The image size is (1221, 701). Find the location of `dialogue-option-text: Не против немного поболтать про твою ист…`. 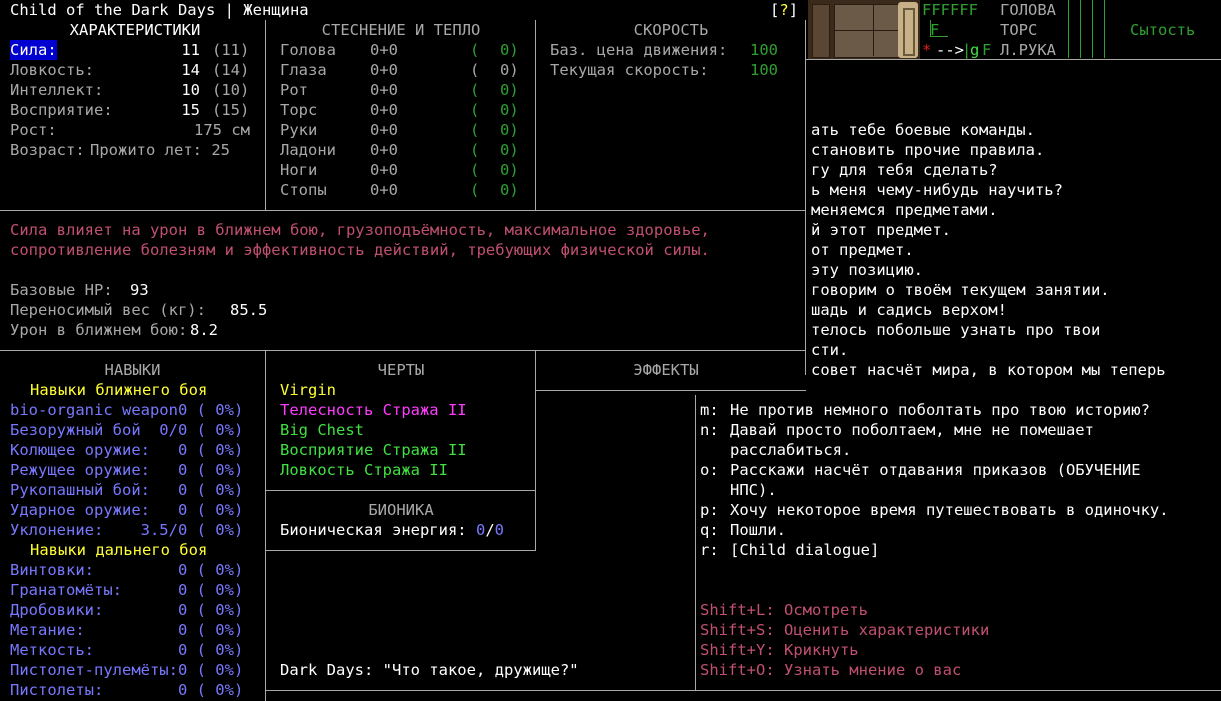

dialogue-option-text: Не против немного поболтать про твою ист… is located at coordinates (940, 410).